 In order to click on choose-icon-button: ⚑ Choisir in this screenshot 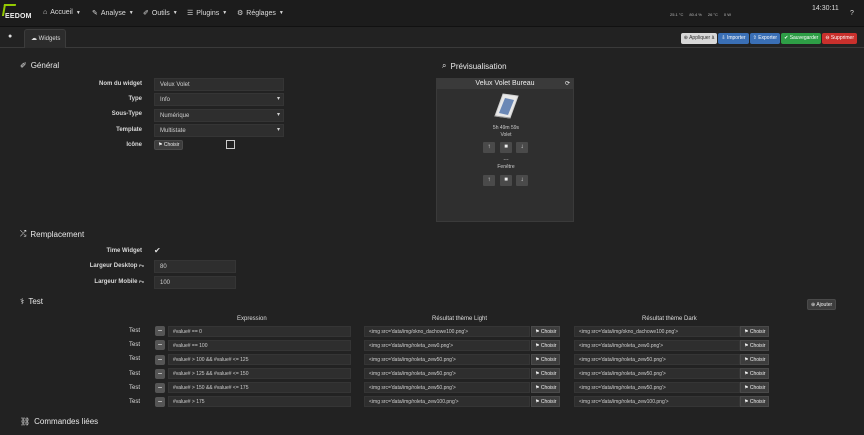, I will do `click(169, 145)`.